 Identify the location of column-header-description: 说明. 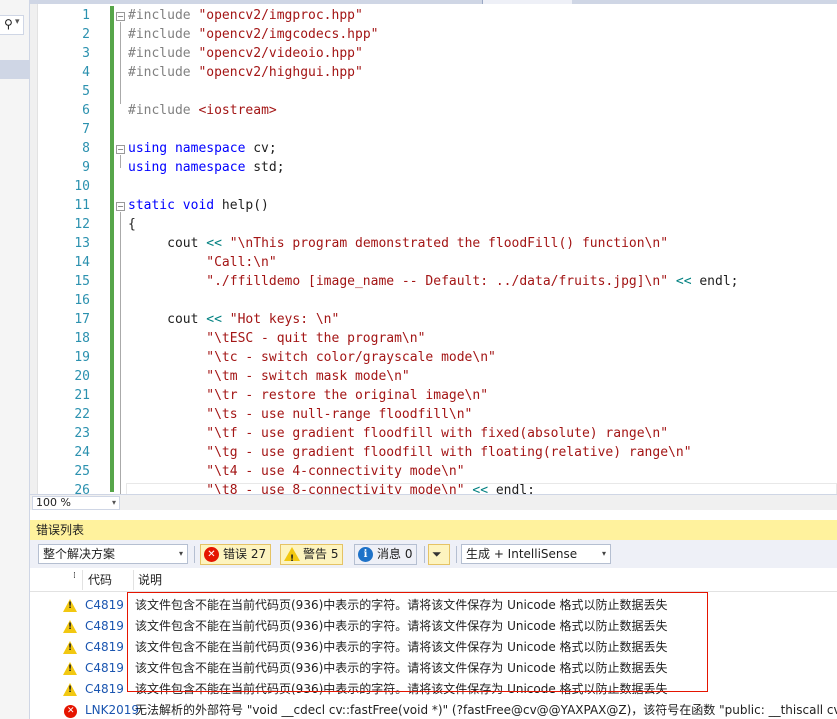
(150, 580).